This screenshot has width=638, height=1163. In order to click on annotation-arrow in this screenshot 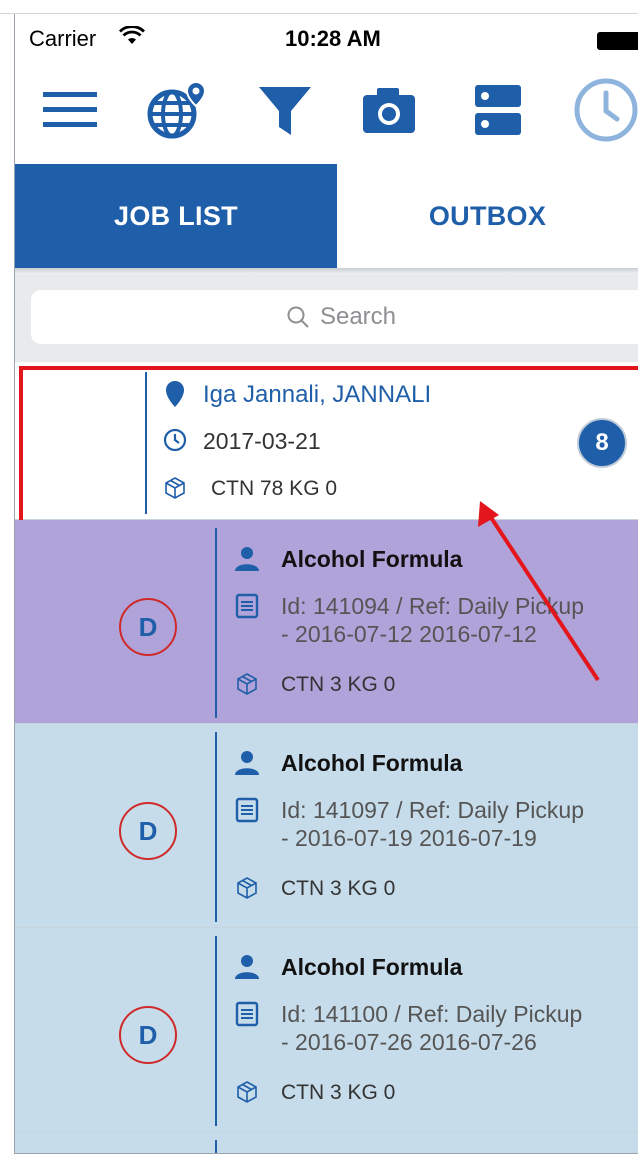, I will do `click(539, 591)`.